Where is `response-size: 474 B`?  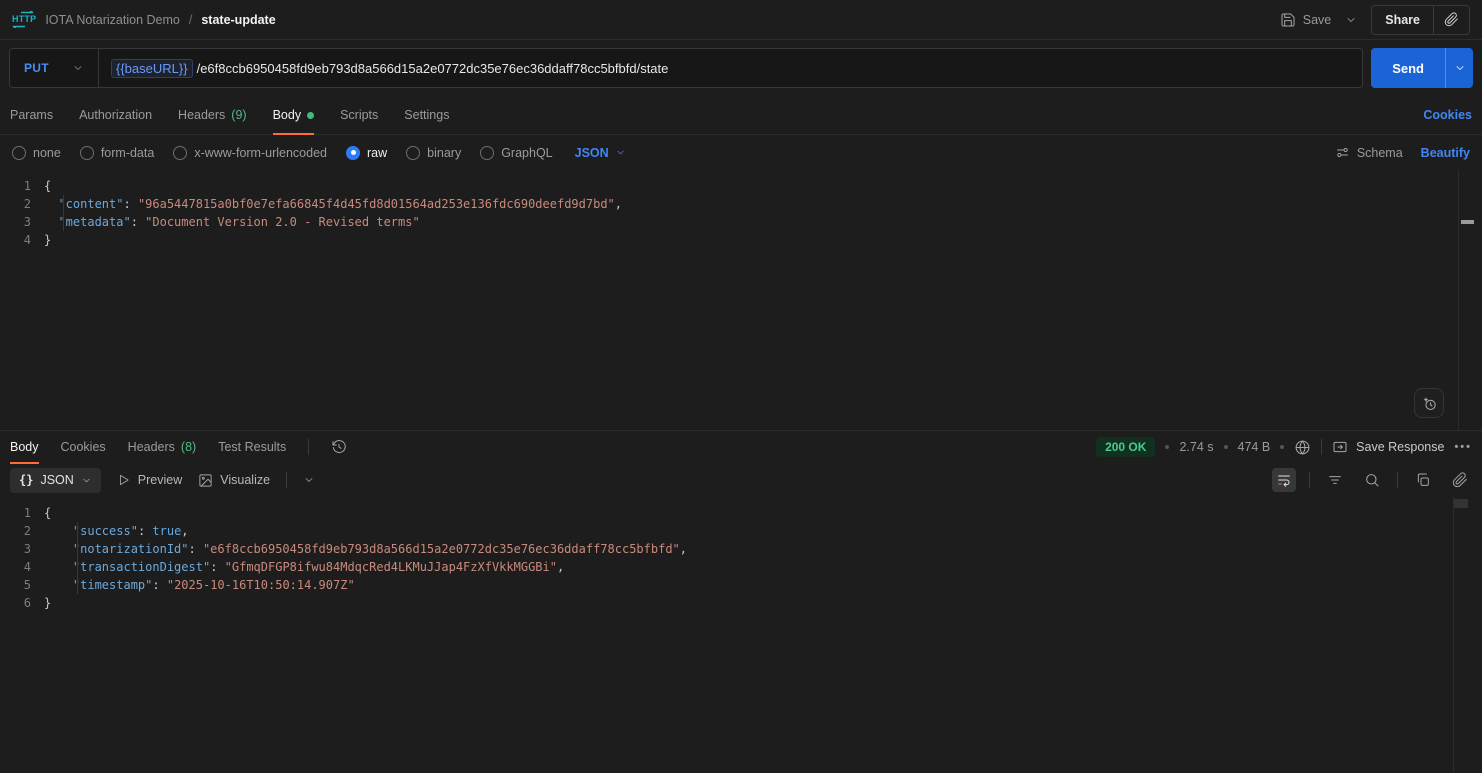
response-size: 474 B is located at coordinates (1254, 447).